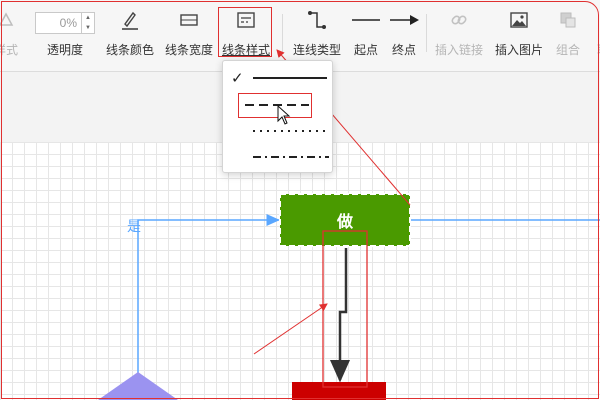 The image size is (600, 400). I want to click on yes-connector-line, so click(208, 296).